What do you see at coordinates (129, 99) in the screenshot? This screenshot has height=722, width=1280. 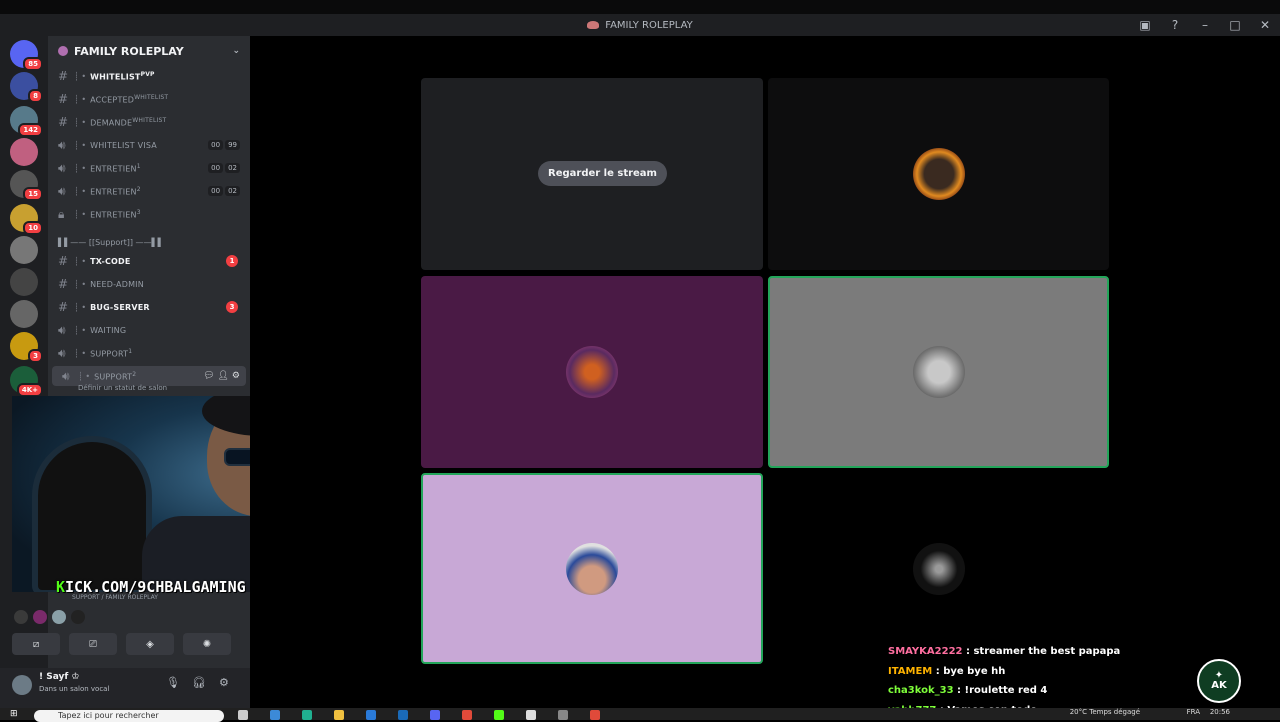 I see `channel-label: ACCEPTEDWhitelist` at bounding box center [129, 99].